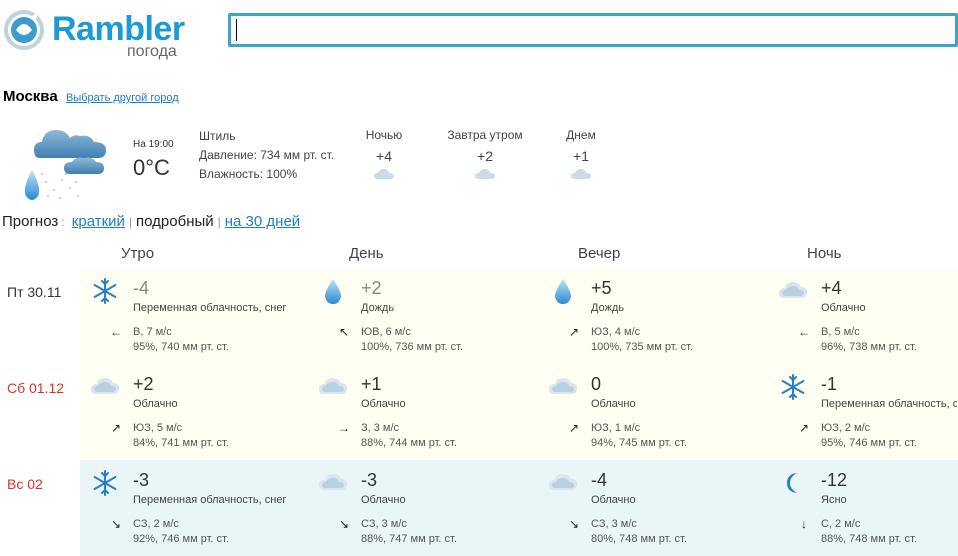  What do you see at coordinates (181, 443) in the screenshot?
I see `cell-humidity-pressure: 84%, 741 мм рт. ст.` at bounding box center [181, 443].